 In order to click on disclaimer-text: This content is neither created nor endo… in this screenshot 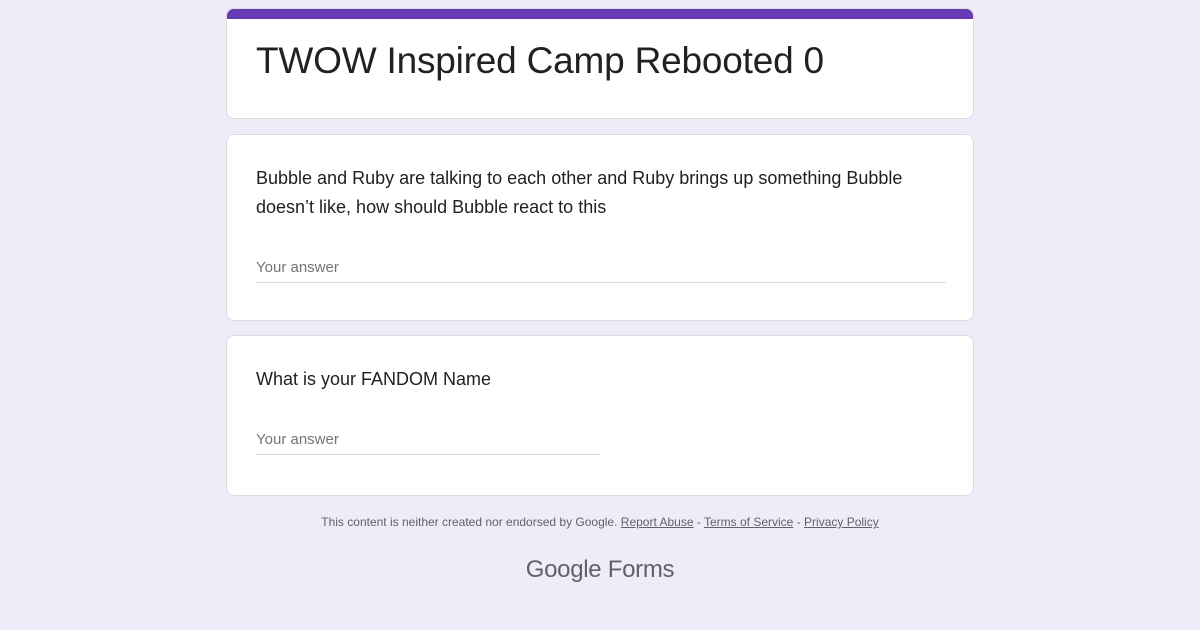, I will do `click(469, 522)`.